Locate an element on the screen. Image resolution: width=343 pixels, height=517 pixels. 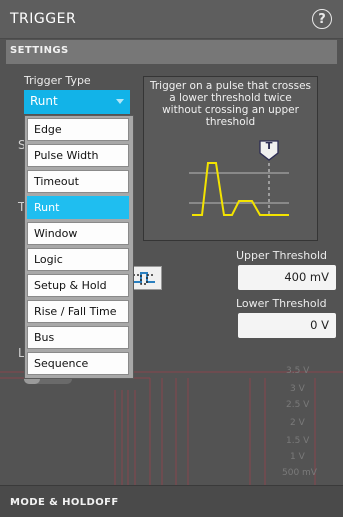
option-bus: Bus is located at coordinates (78, 337).